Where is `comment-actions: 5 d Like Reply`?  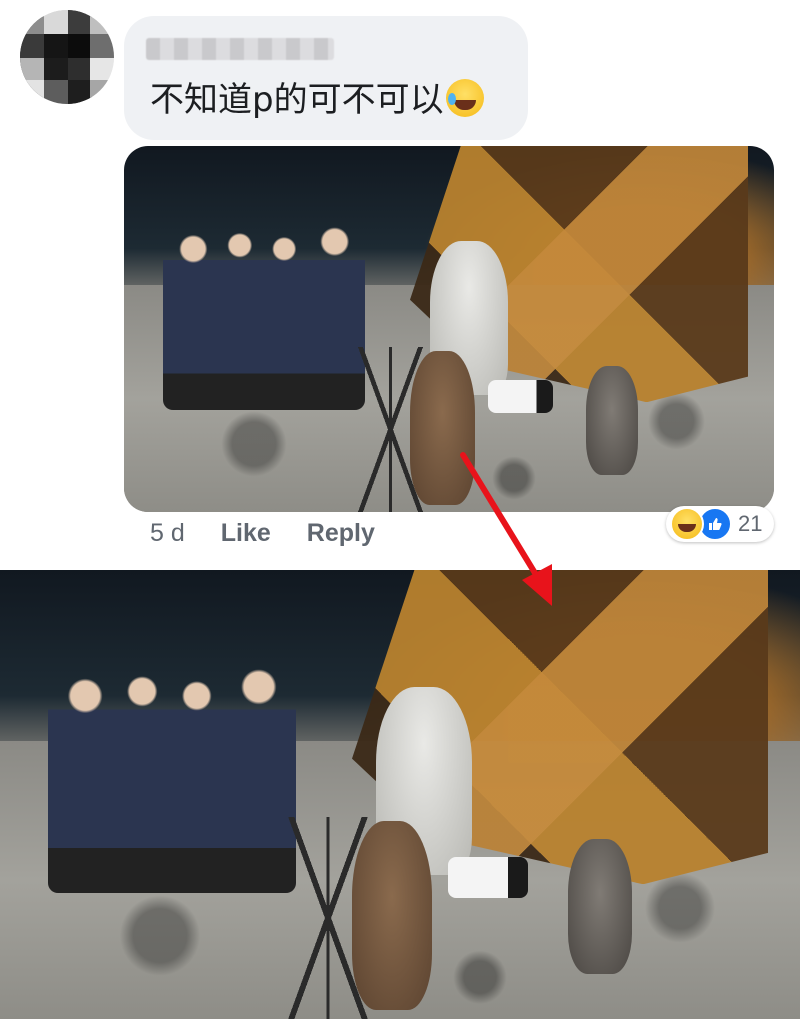
comment-actions: 5 d Like Reply is located at coordinates (262, 533).